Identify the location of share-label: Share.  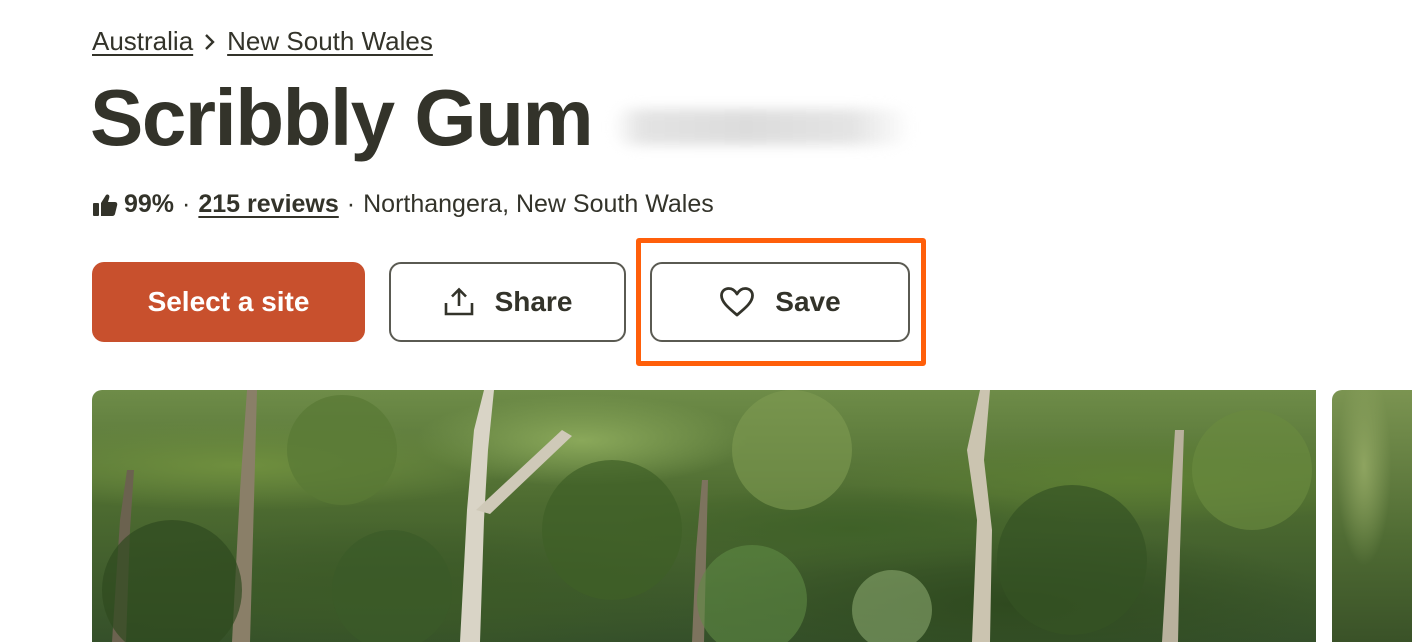
(533, 301).